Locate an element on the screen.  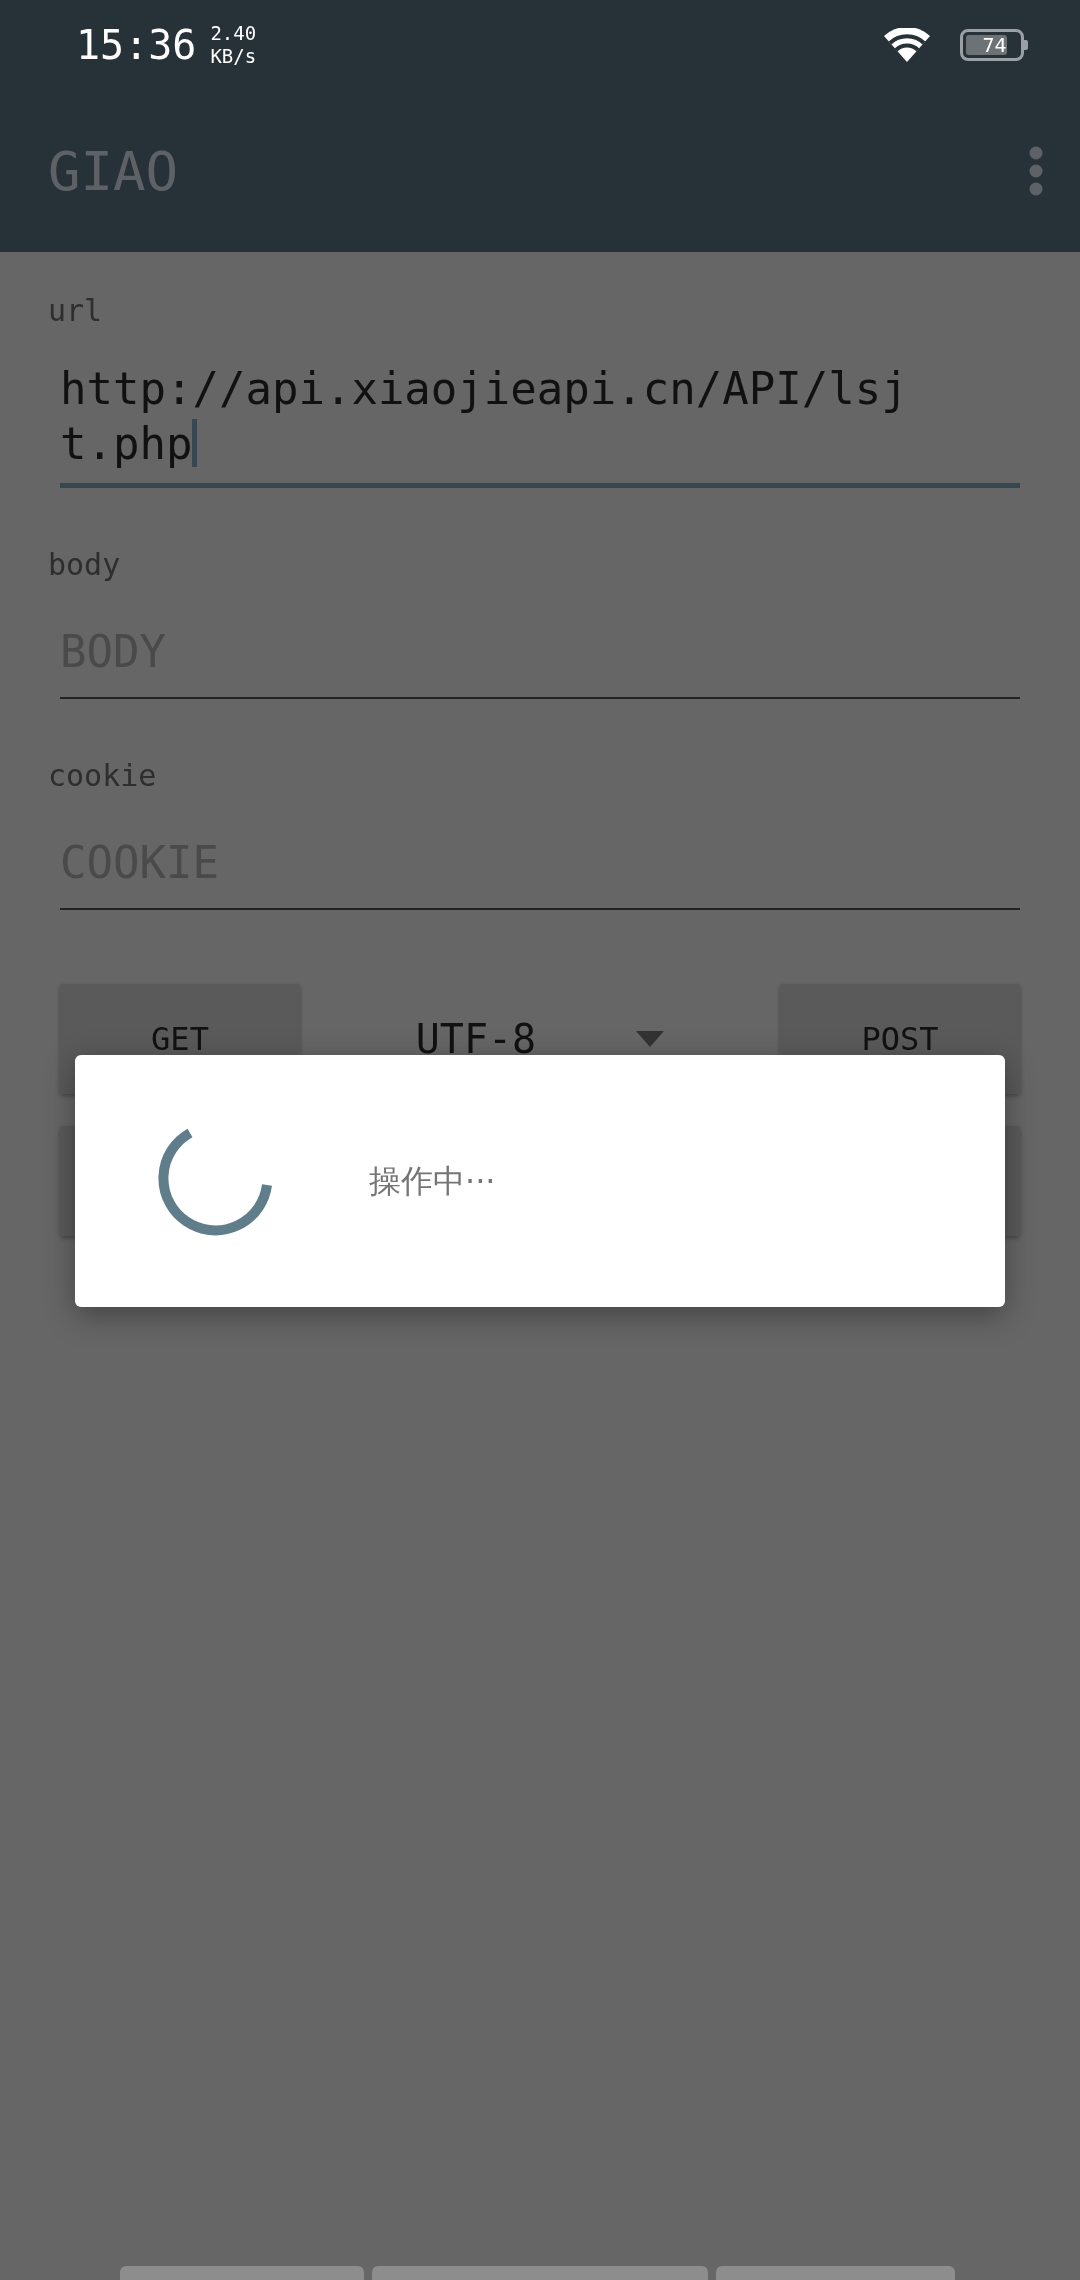
caret-icon is located at coordinates (650, 1039).